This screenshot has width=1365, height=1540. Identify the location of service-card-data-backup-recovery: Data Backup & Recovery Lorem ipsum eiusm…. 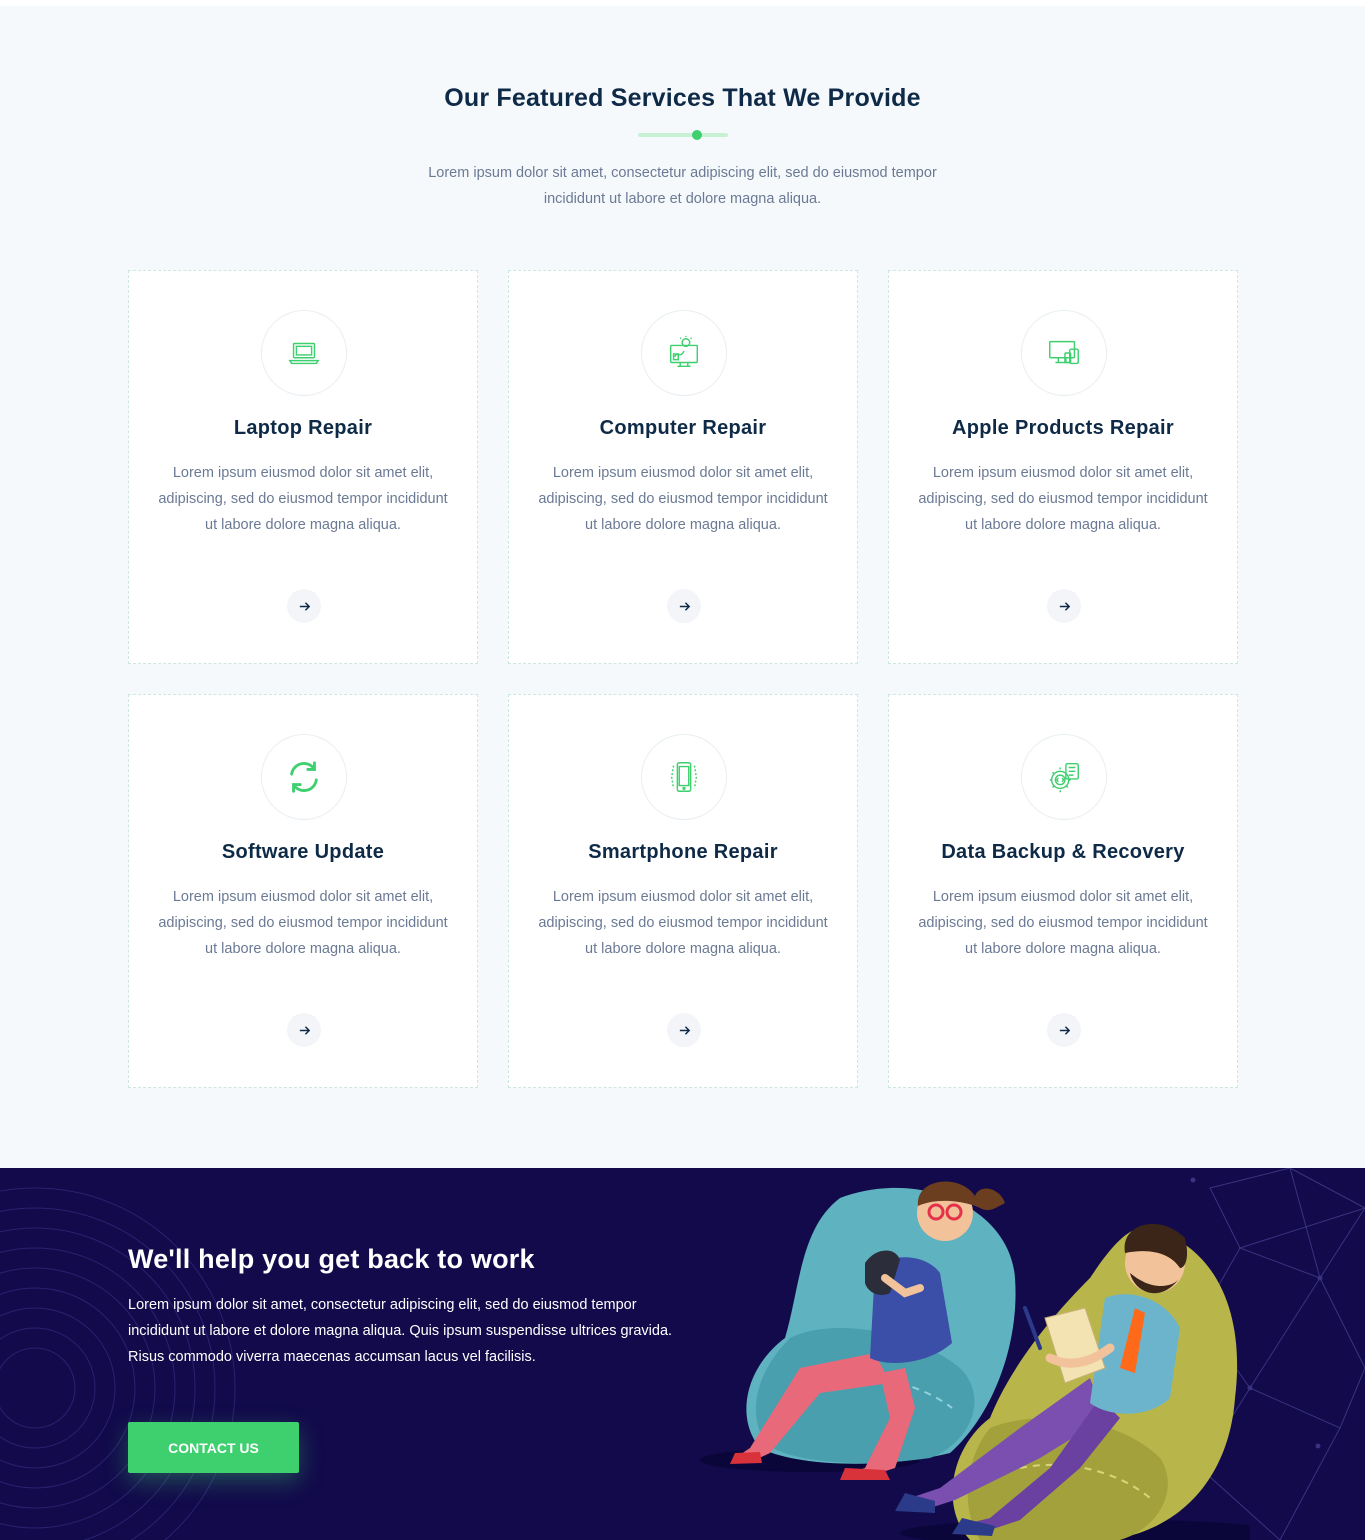
(1063, 891).